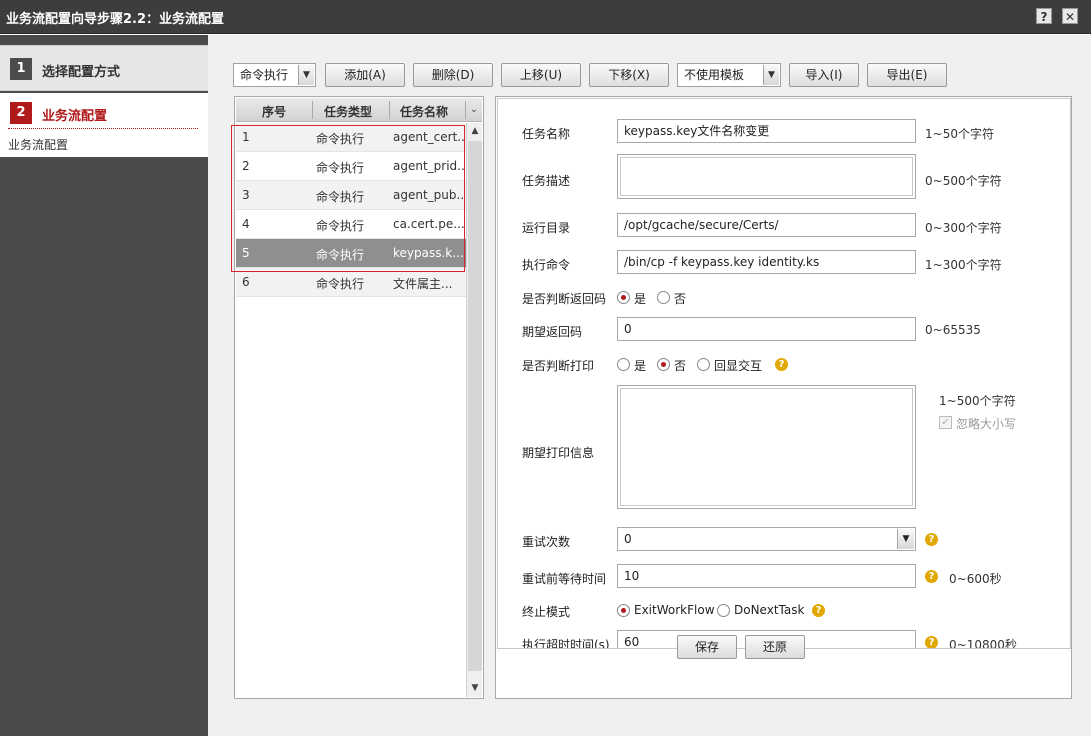 This screenshot has width=1091, height=736. Describe the element at coordinates (738, 366) in the screenshot. I see `check-print-echo-label: 回显交互` at that location.